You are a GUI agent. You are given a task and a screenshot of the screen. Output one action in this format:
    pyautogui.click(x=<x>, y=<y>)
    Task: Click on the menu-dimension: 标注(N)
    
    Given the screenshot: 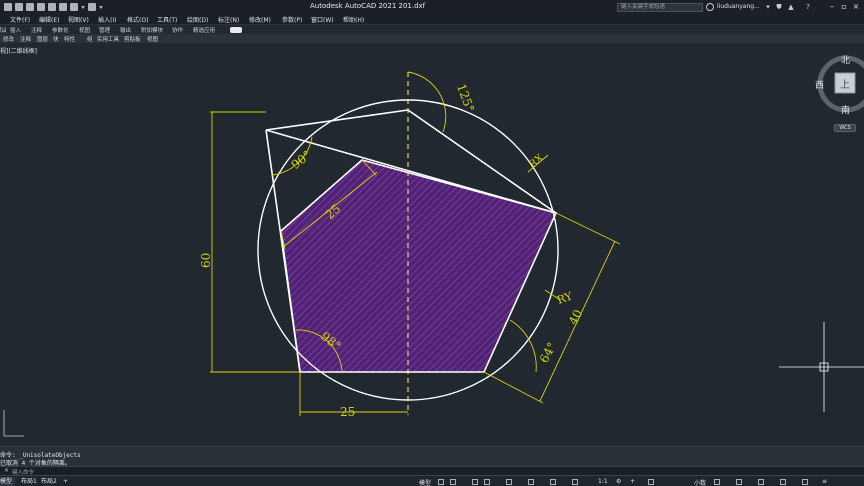 What is the action you would take?
    pyautogui.click(x=228, y=19)
    